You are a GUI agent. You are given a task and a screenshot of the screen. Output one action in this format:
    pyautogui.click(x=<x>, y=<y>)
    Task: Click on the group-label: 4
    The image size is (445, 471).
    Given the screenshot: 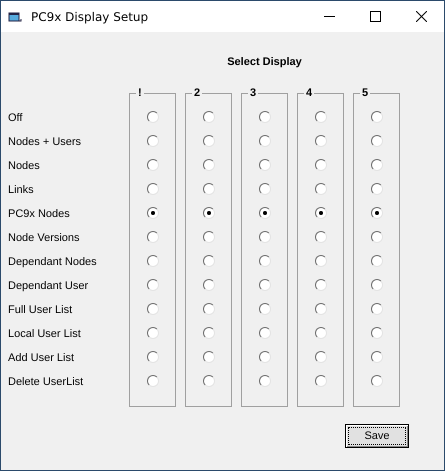 What is the action you would take?
    pyautogui.click(x=309, y=93)
    